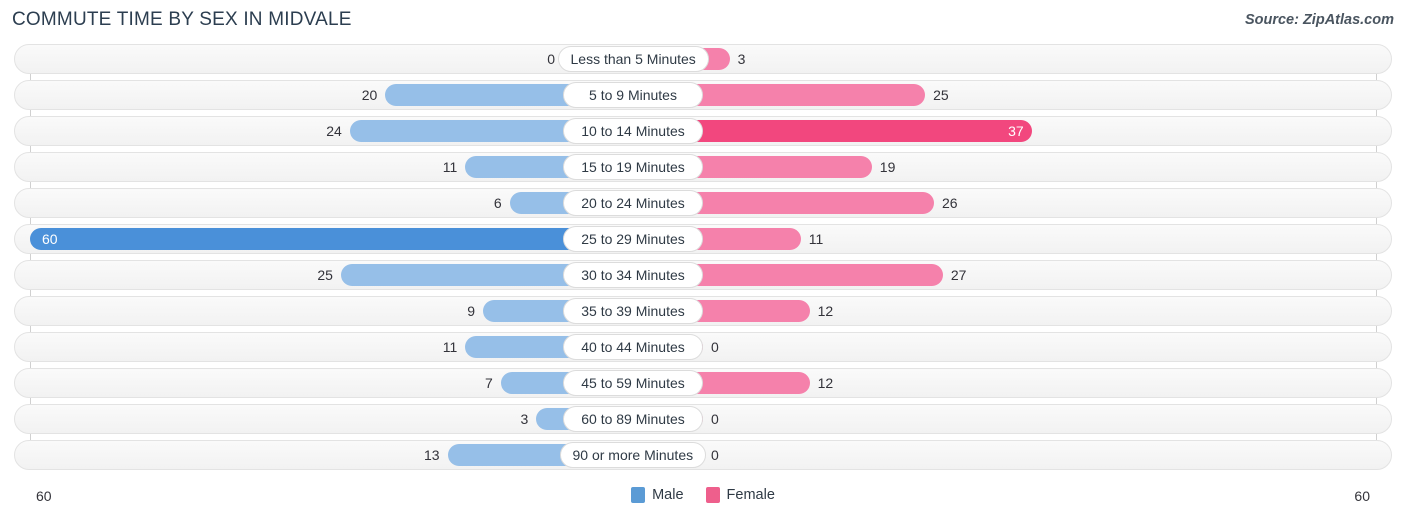 The width and height of the screenshot is (1406, 523). Describe the element at coordinates (633, 383) in the screenshot. I see `category-label: 45 to 59 Minutes` at that location.